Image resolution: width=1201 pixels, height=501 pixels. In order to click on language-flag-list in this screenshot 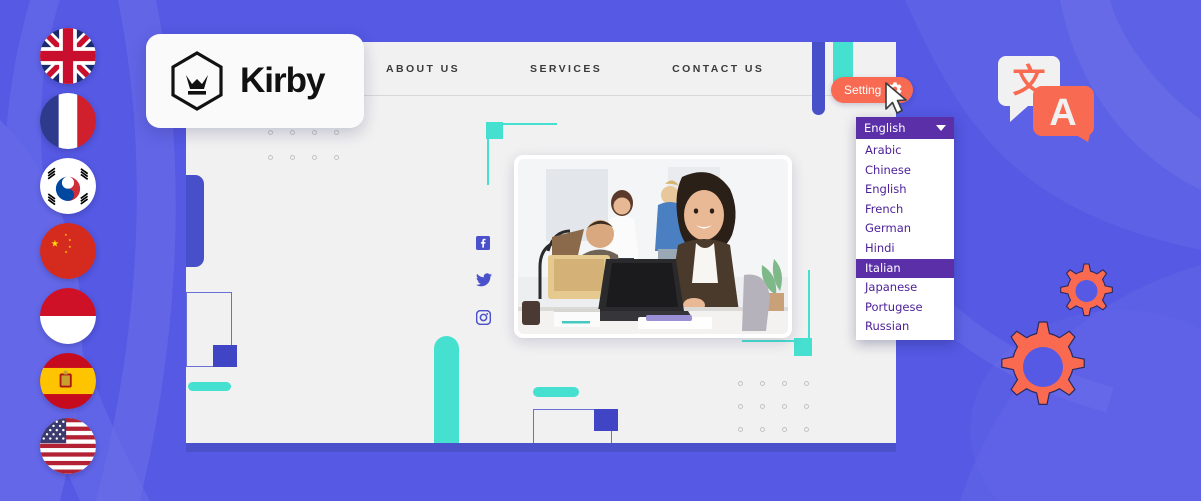, I will do `click(68, 251)`.